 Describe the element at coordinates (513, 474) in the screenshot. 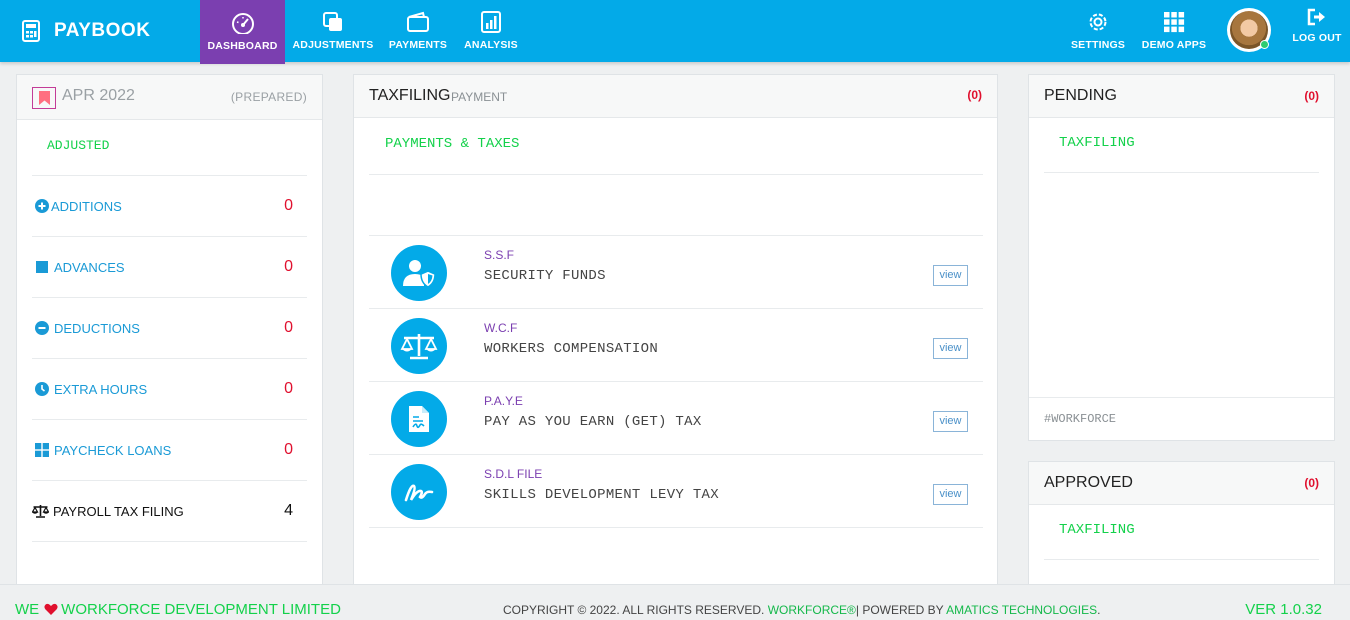

I see `tax-item-abbr: S.D.L FILE` at that location.